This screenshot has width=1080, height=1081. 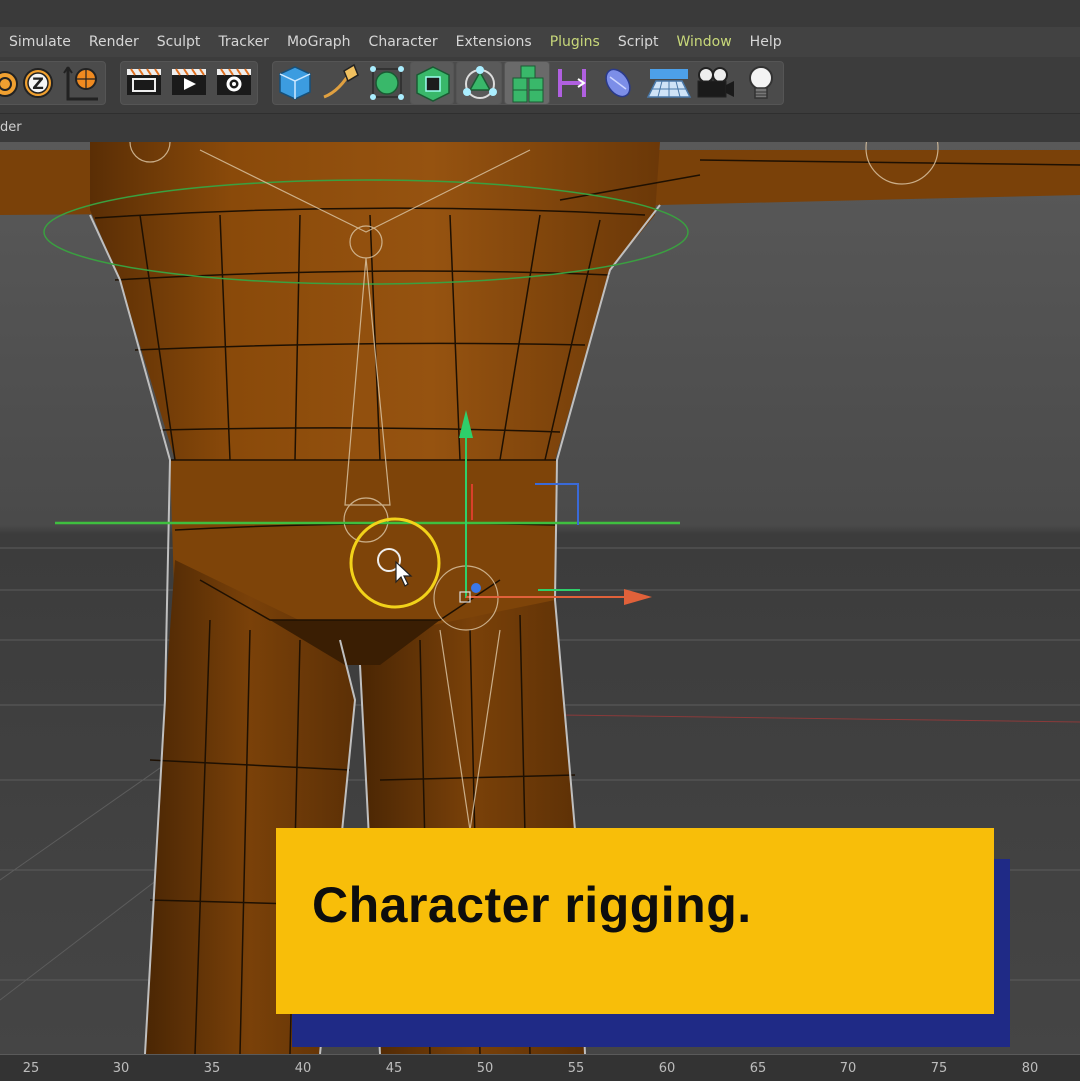 What do you see at coordinates (575, 42) in the screenshot?
I see `menu-plugins: Plugins` at bounding box center [575, 42].